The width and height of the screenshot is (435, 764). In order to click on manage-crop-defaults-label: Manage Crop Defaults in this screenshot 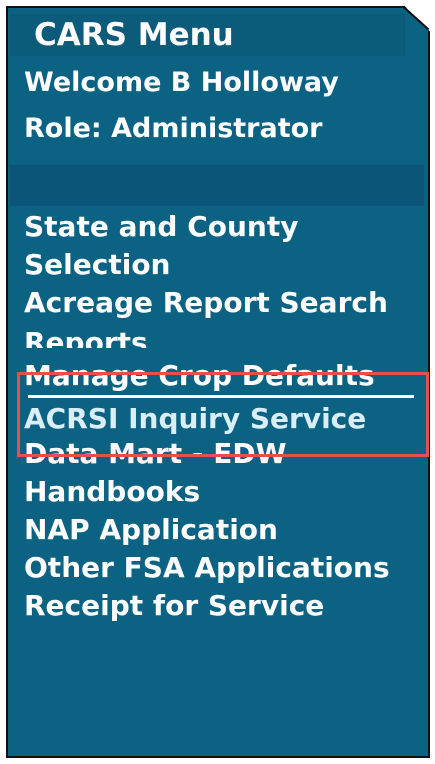, I will do `click(199, 375)`.